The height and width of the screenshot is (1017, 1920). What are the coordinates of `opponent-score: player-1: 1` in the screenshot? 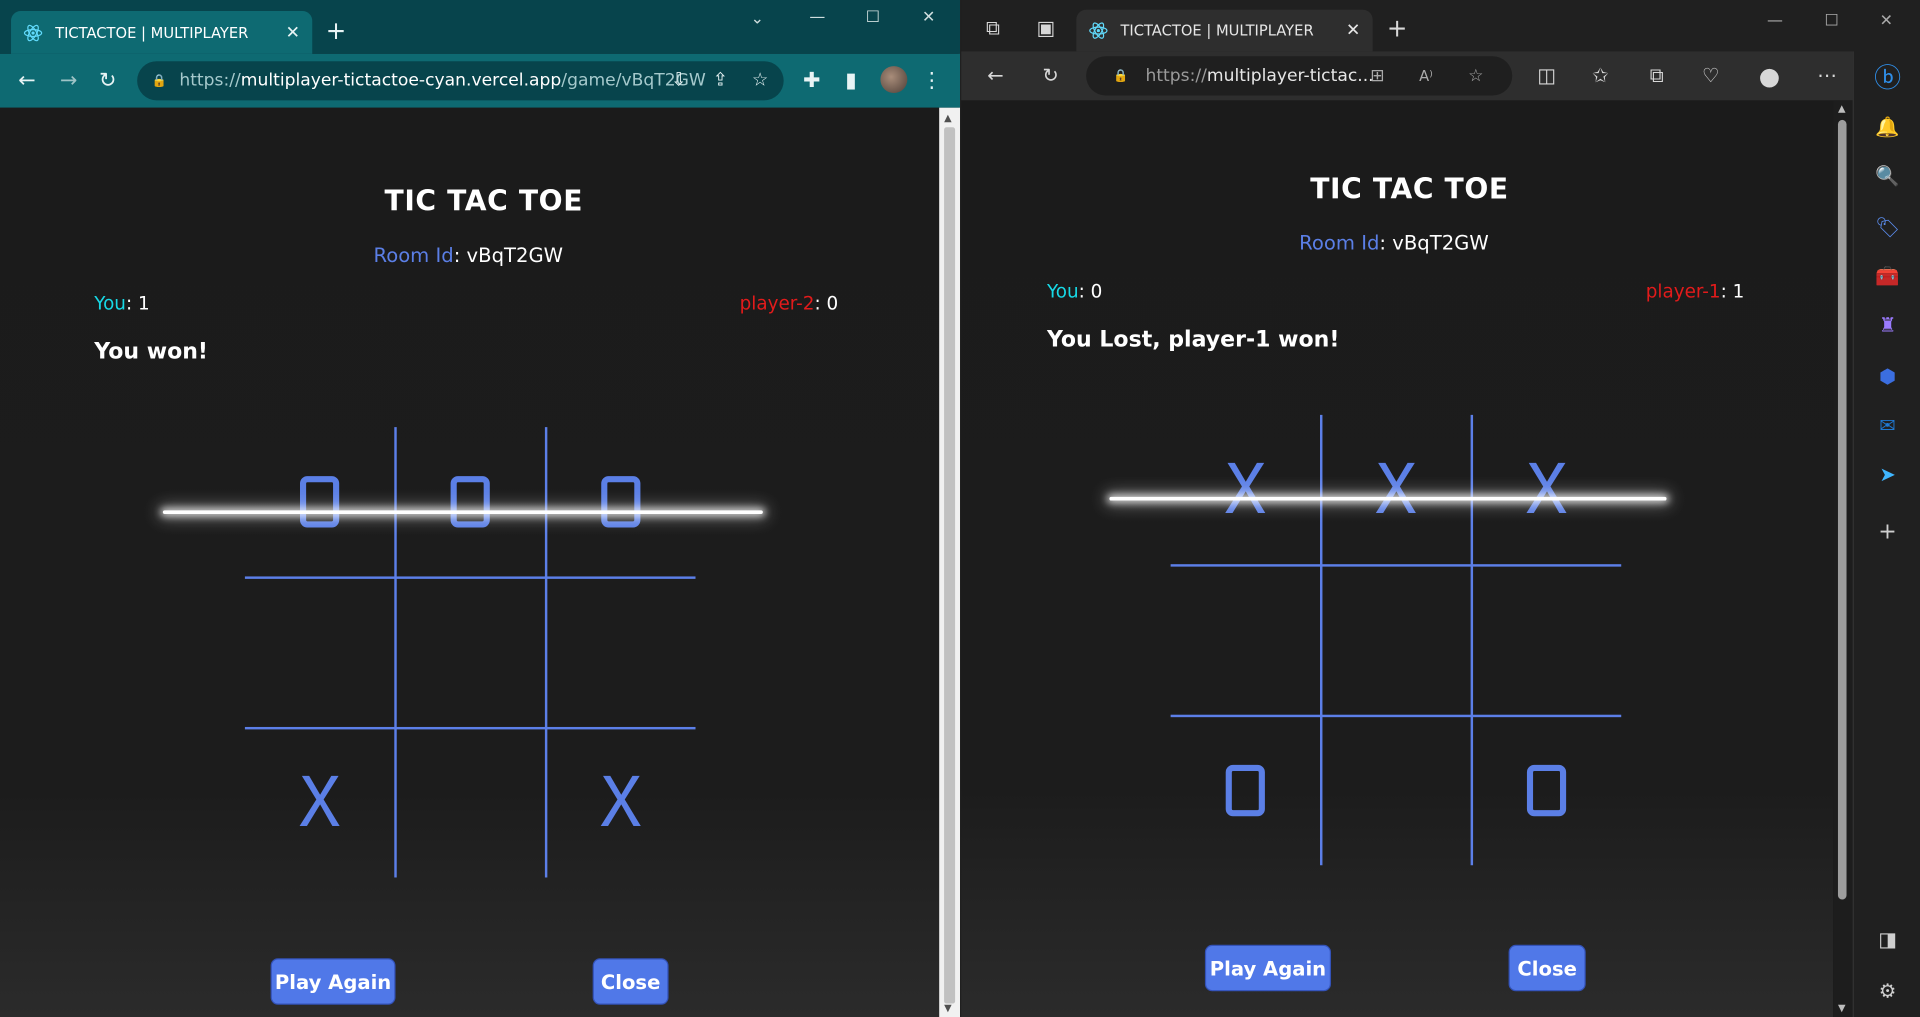 It's located at (1695, 291).